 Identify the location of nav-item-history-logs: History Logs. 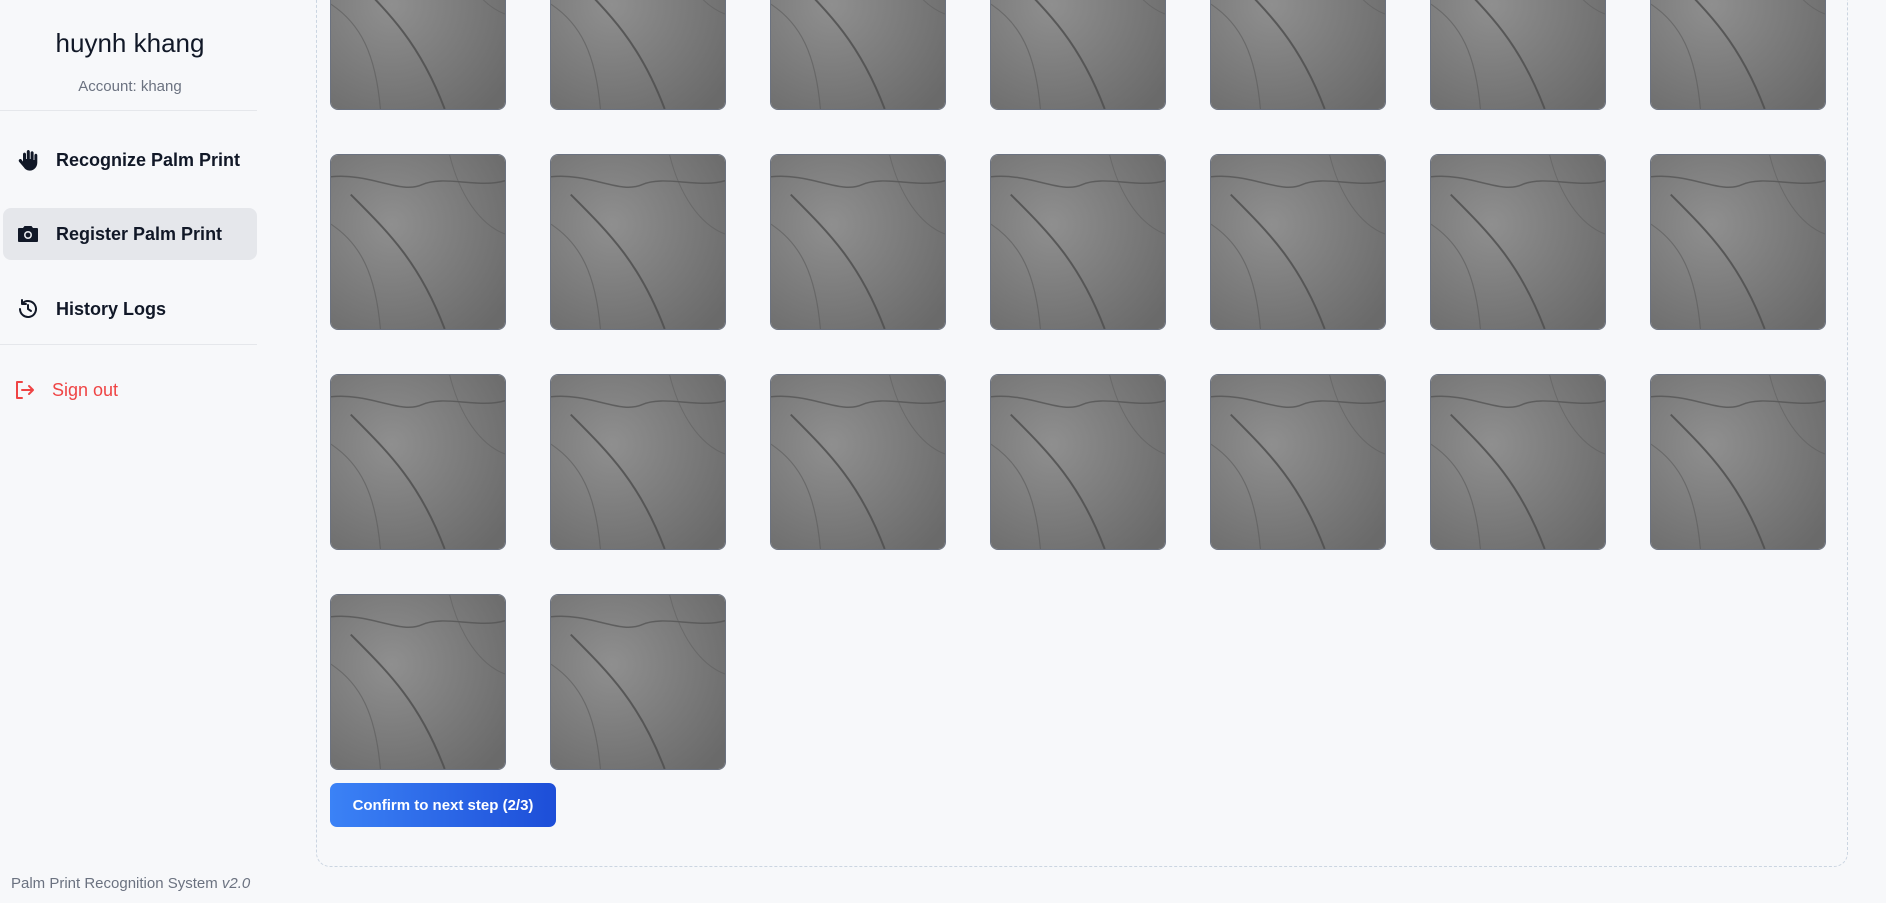
(130, 309).